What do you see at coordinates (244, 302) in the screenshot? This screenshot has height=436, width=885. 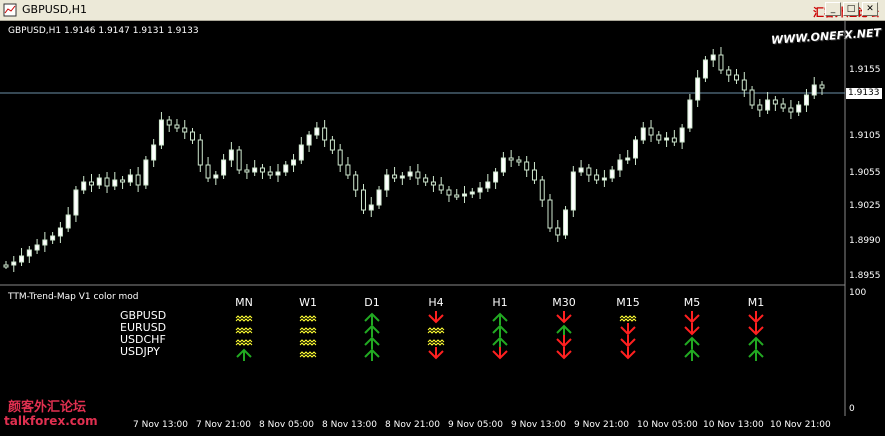 I see `timeframe-label: MN` at bounding box center [244, 302].